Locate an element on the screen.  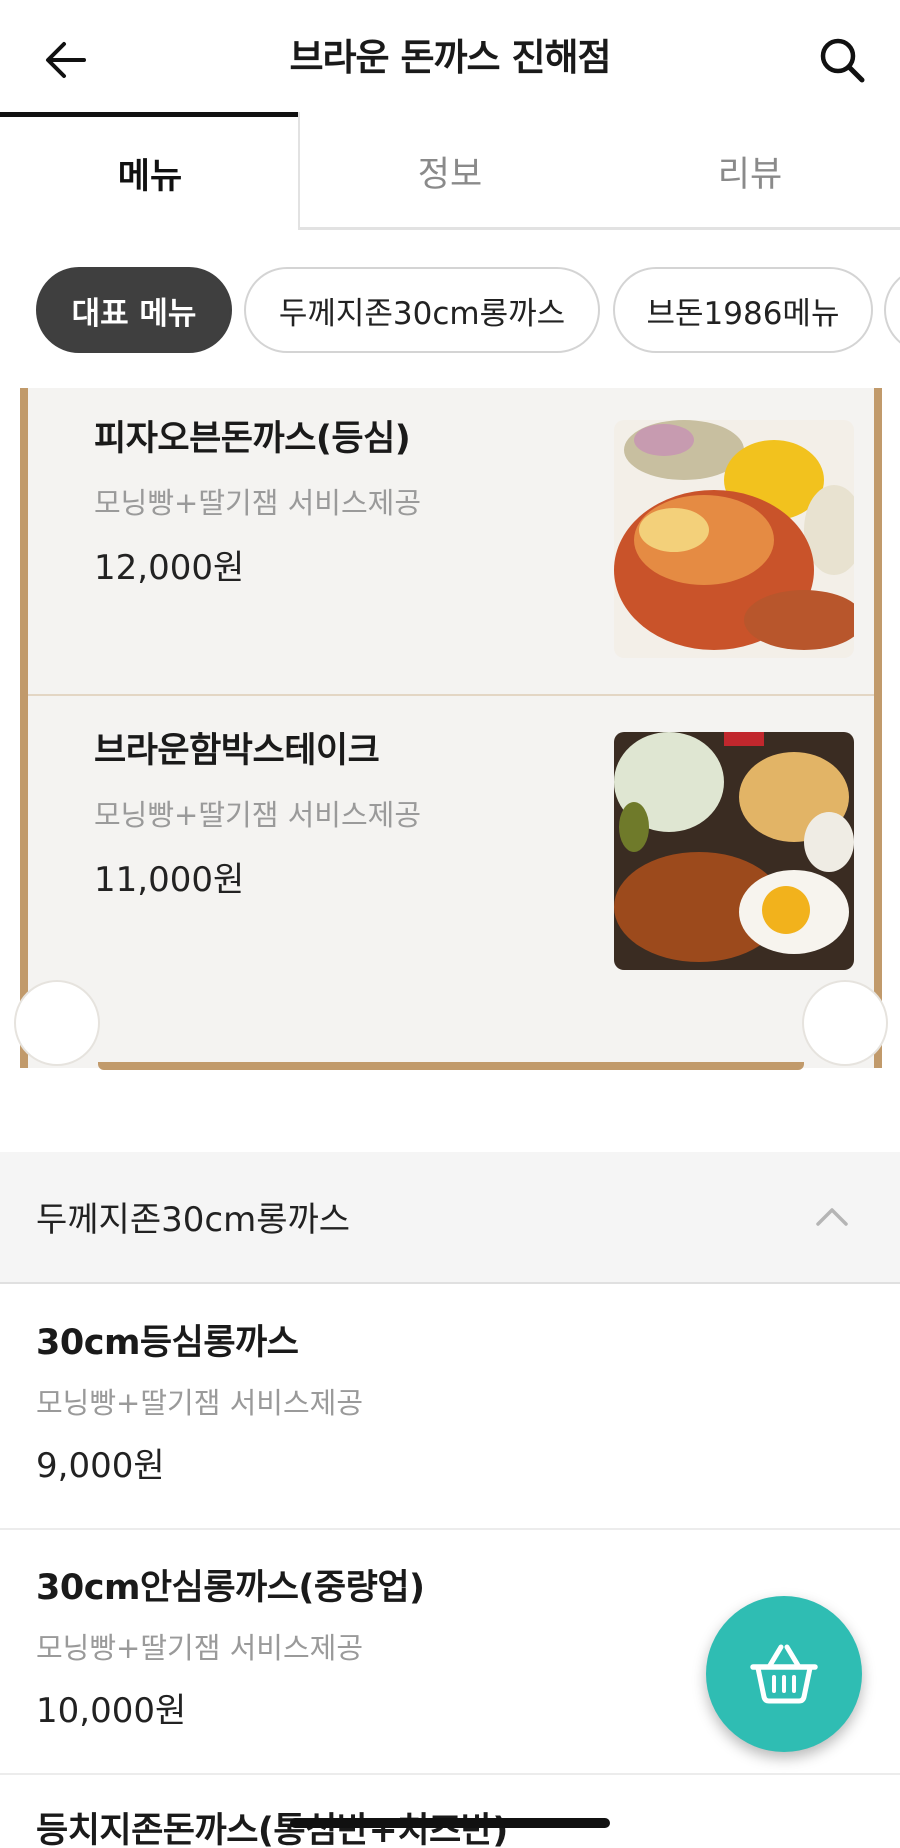
chip-bdon-1986: 브돈1986메뉴 is located at coordinates (743, 310).